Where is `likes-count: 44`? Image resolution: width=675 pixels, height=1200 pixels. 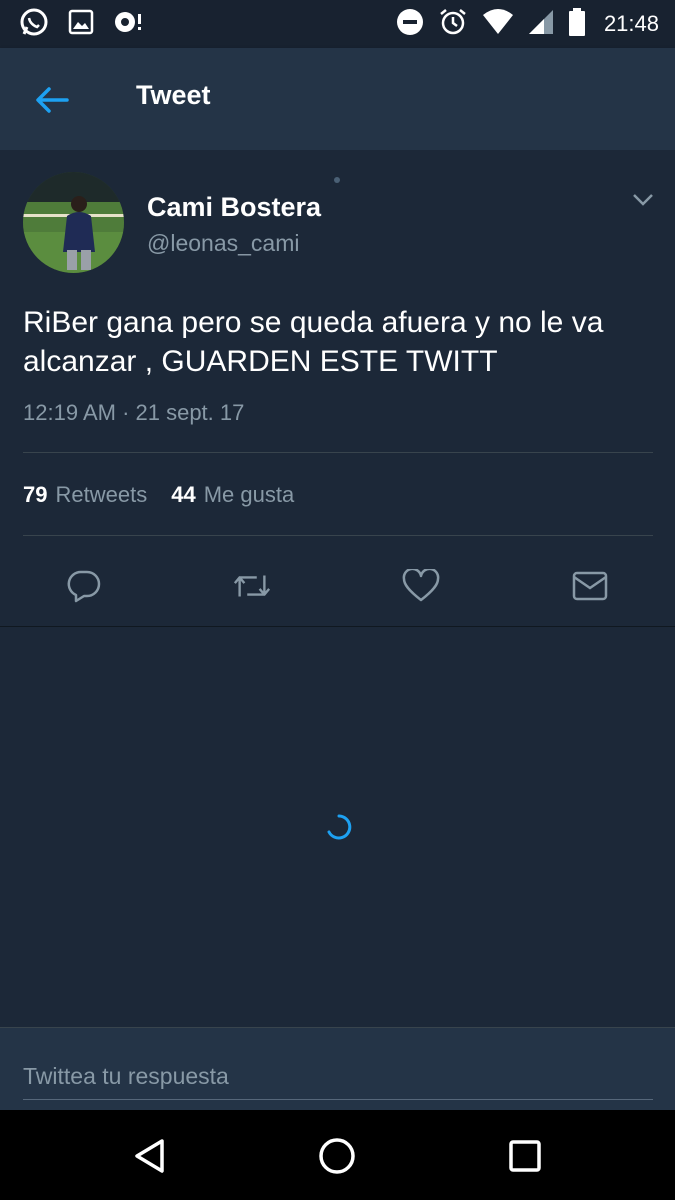 likes-count: 44 is located at coordinates (183, 494).